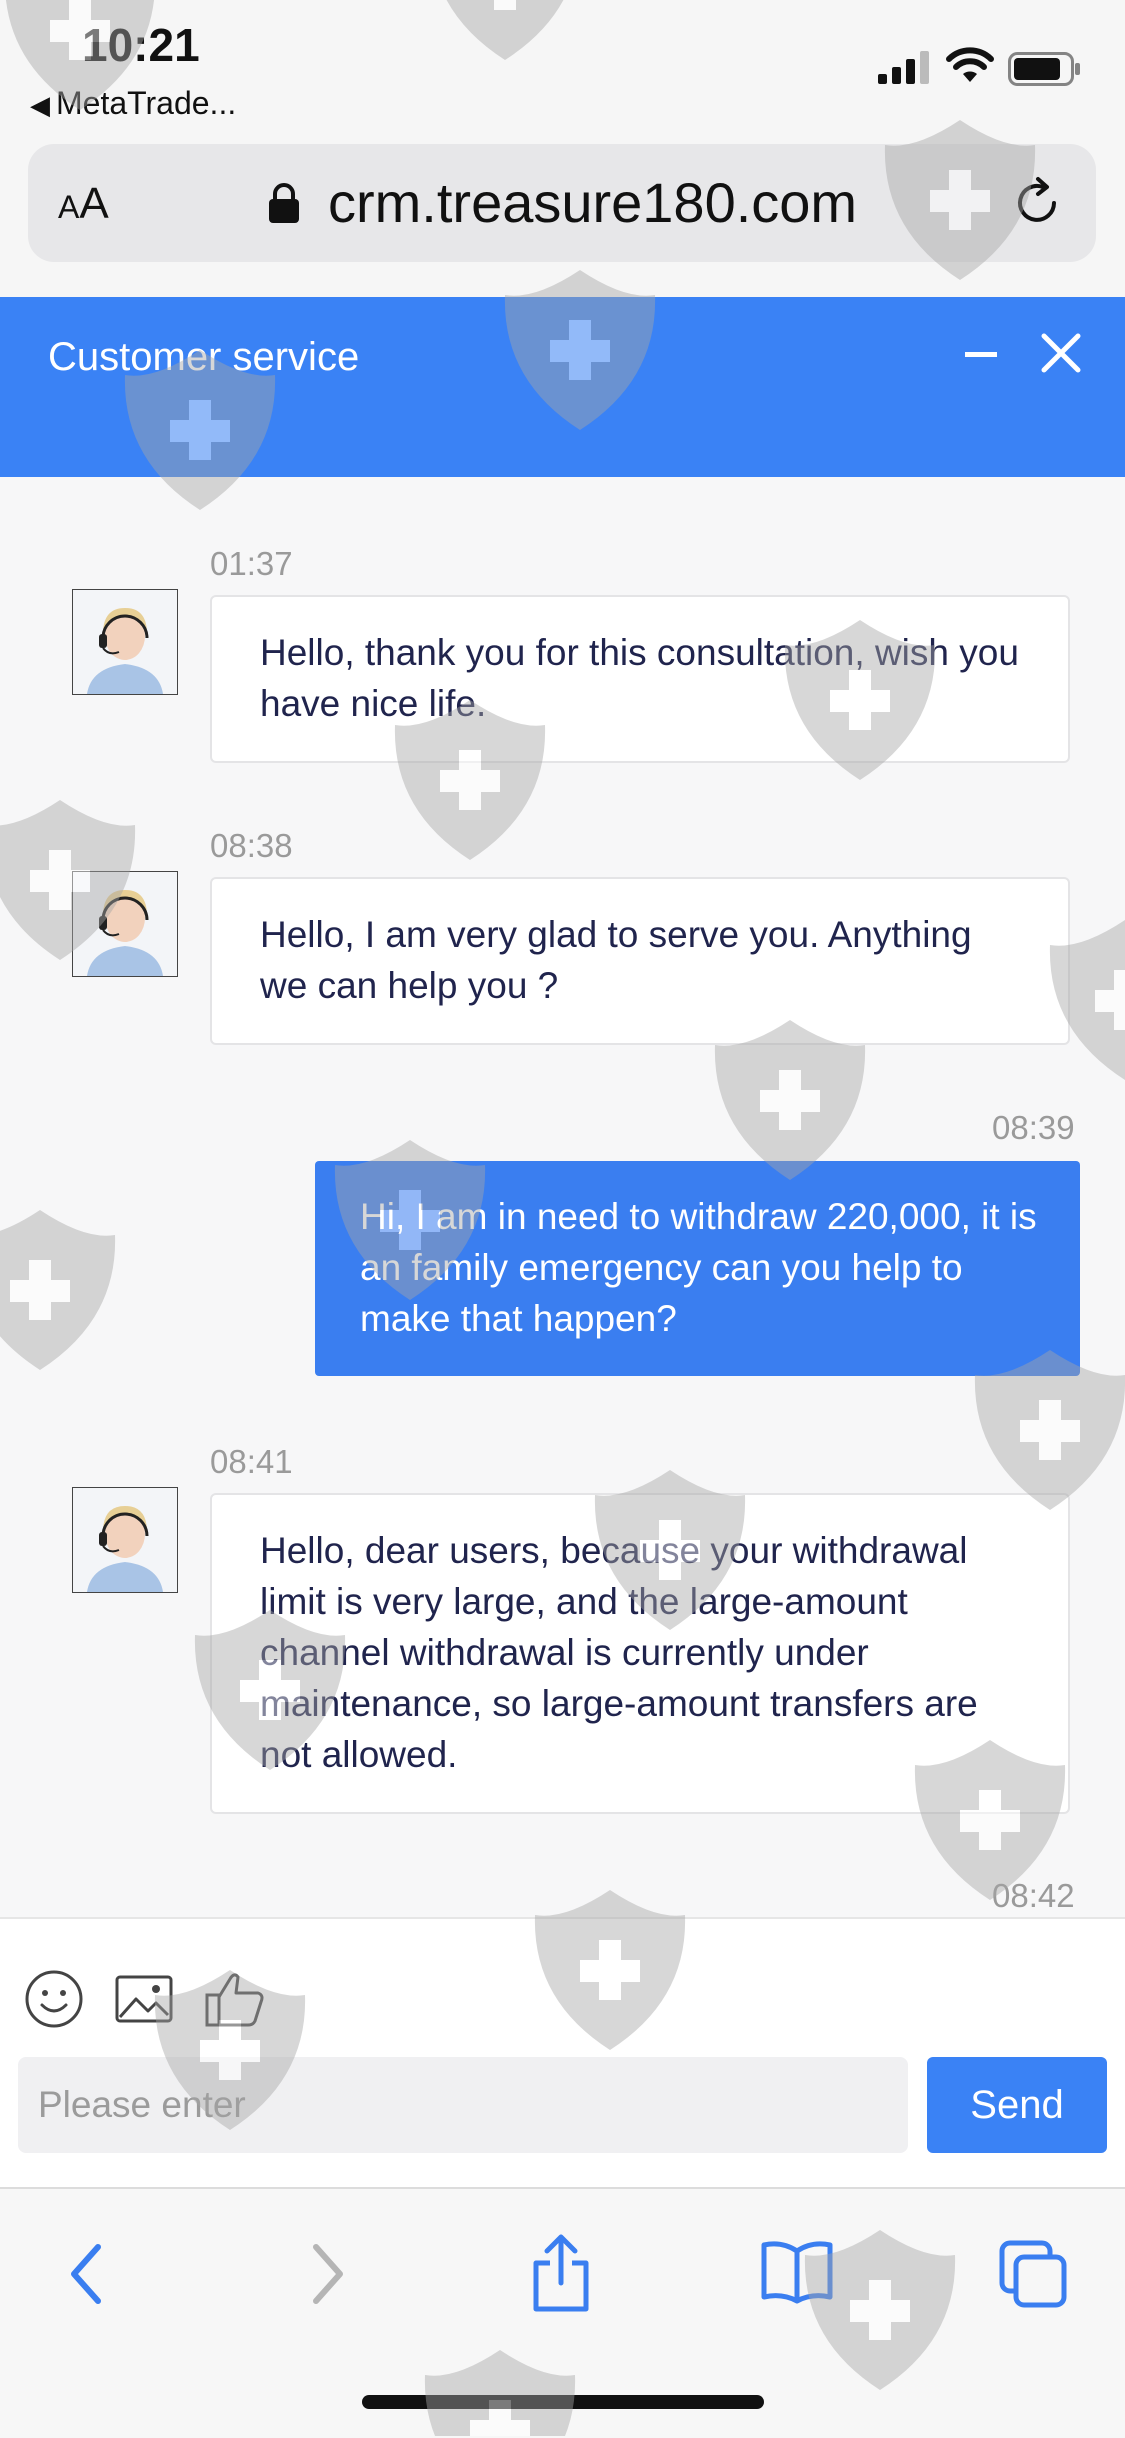  What do you see at coordinates (54, 1999) in the screenshot?
I see `emoji-icon` at bounding box center [54, 1999].